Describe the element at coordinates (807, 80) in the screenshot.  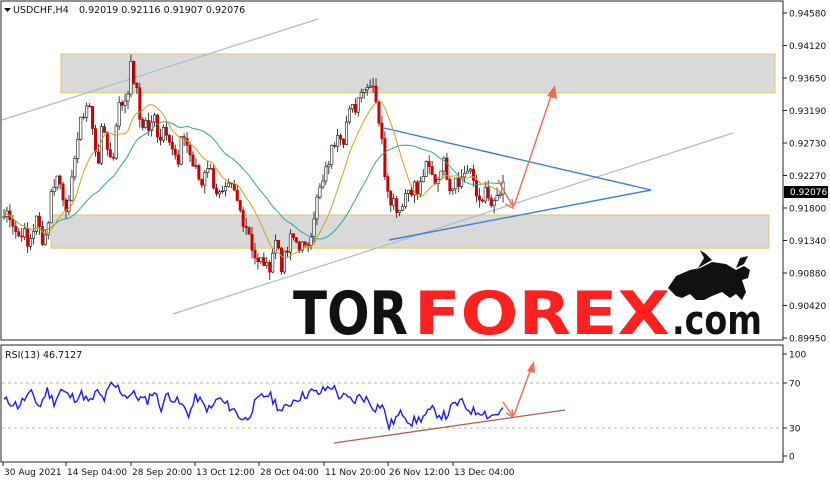
I see `price-tick-label: 0.93650` at that location.